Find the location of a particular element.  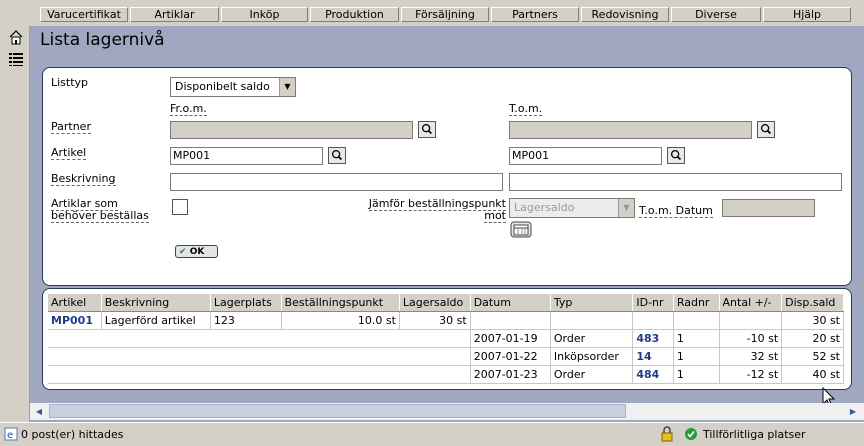

svg-text: e is located at coordinates (10, 435).